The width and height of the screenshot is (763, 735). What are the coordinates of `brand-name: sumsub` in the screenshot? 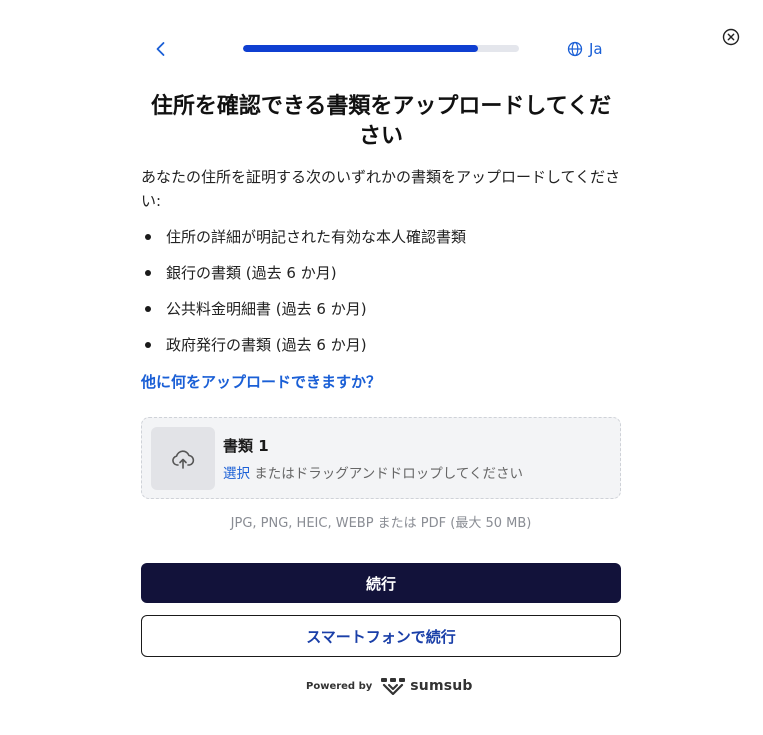 It's located at (441, 686).